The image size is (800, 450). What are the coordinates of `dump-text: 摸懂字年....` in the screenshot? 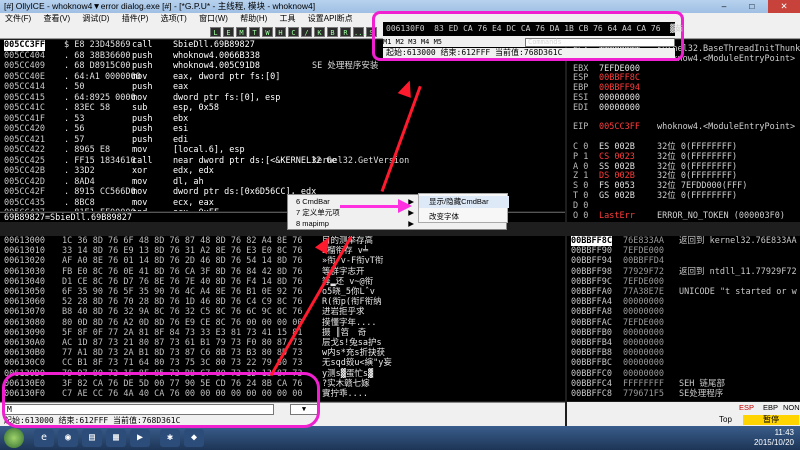 It's located at (349, 322).